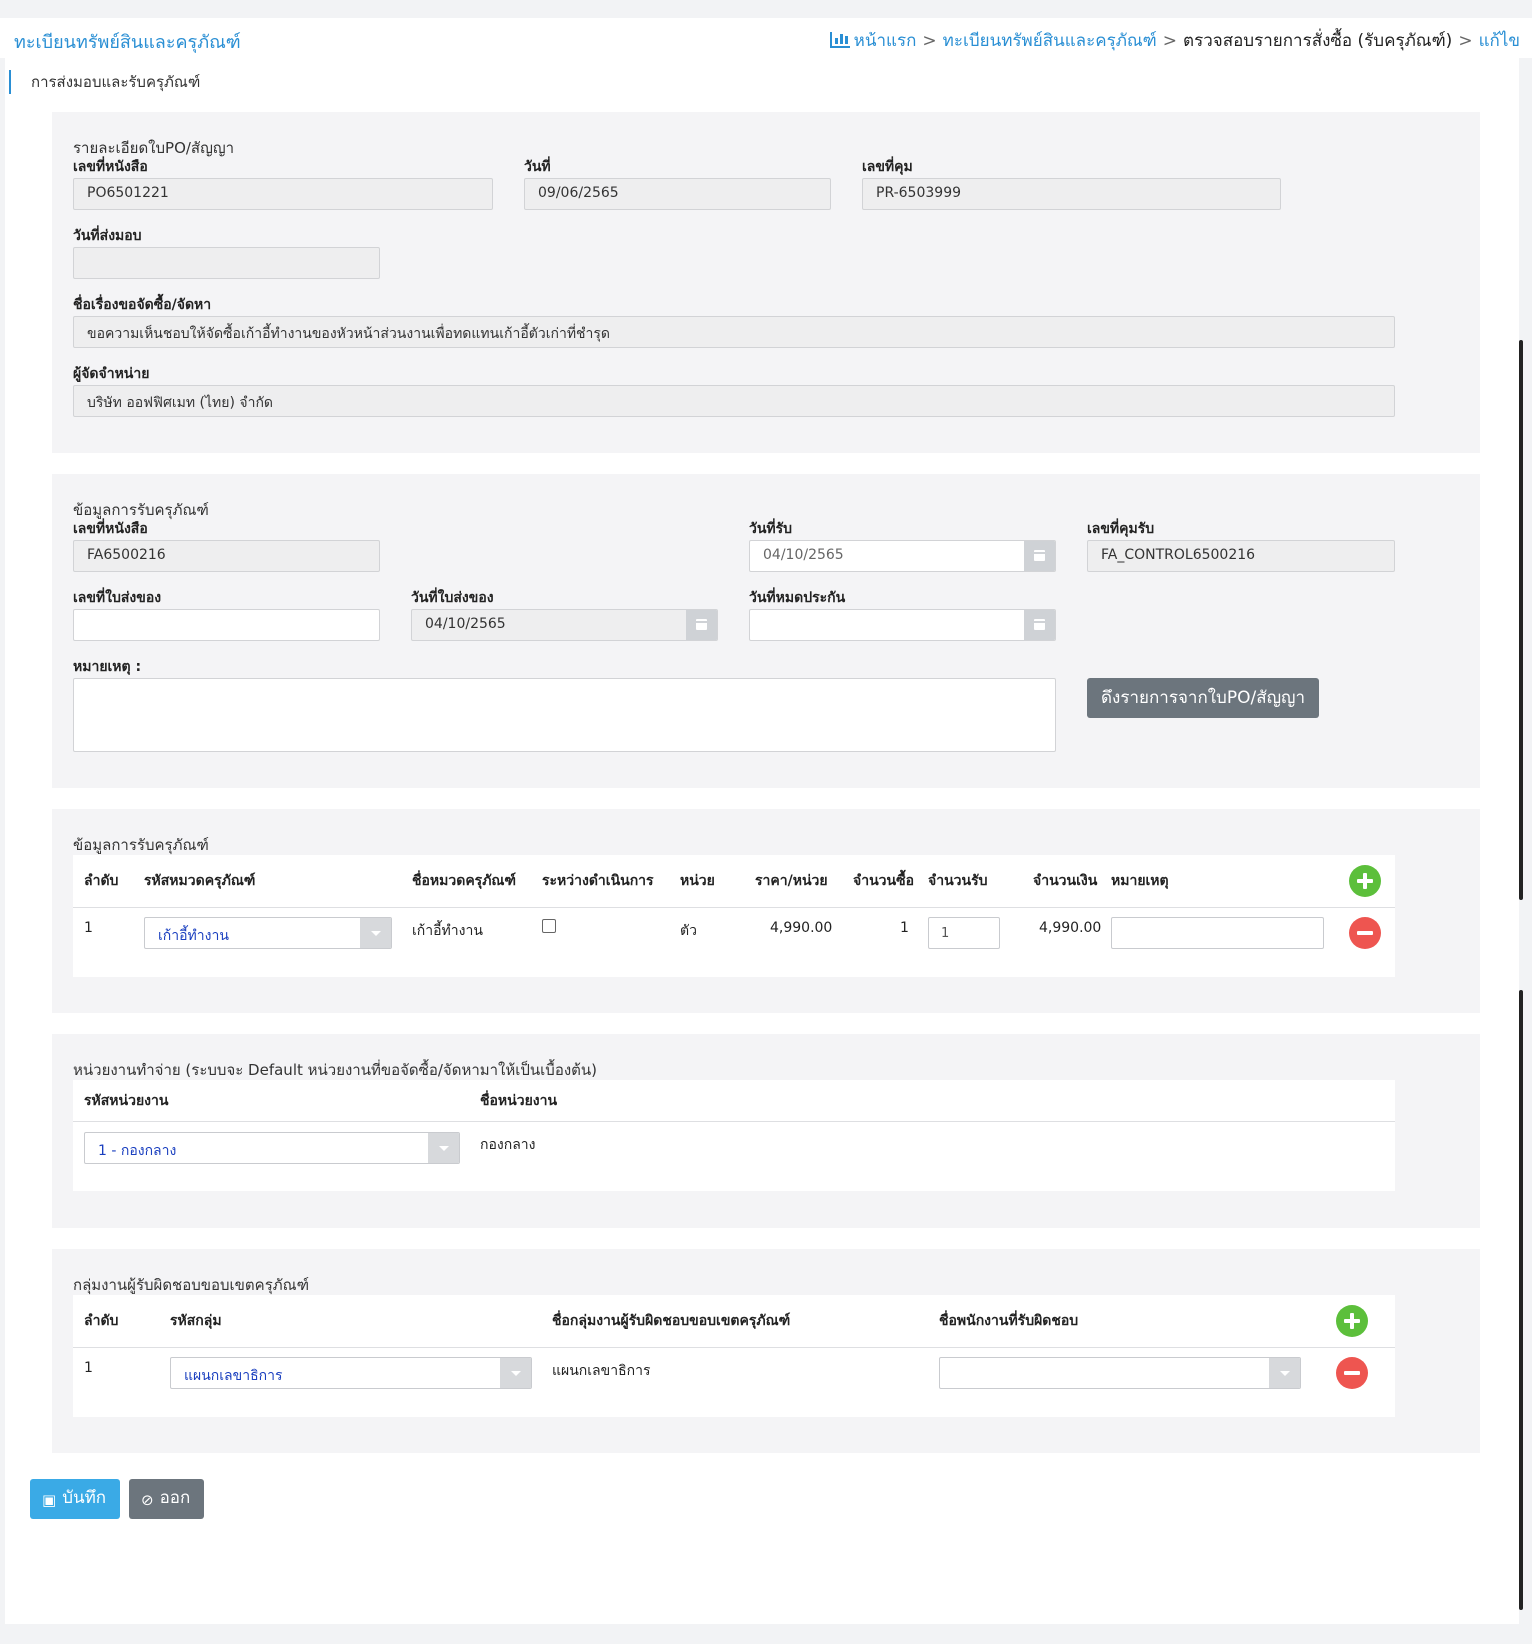 This screenshot has width=1532, height=1644. Describe the element at coordinates (564, 625) in the screenshot. I see `invoice-date-field: 04/10/2565` at that location.